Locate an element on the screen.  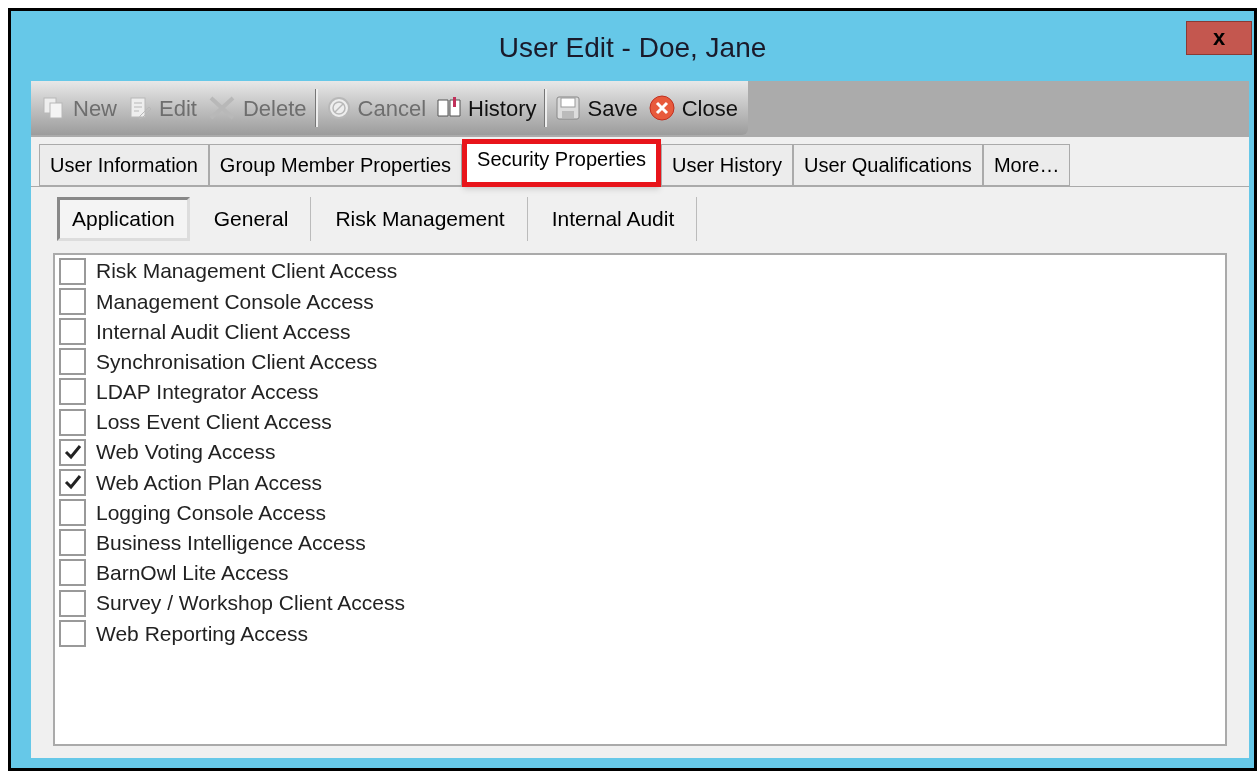
subtab: Application is located at coordinates (123, 219).